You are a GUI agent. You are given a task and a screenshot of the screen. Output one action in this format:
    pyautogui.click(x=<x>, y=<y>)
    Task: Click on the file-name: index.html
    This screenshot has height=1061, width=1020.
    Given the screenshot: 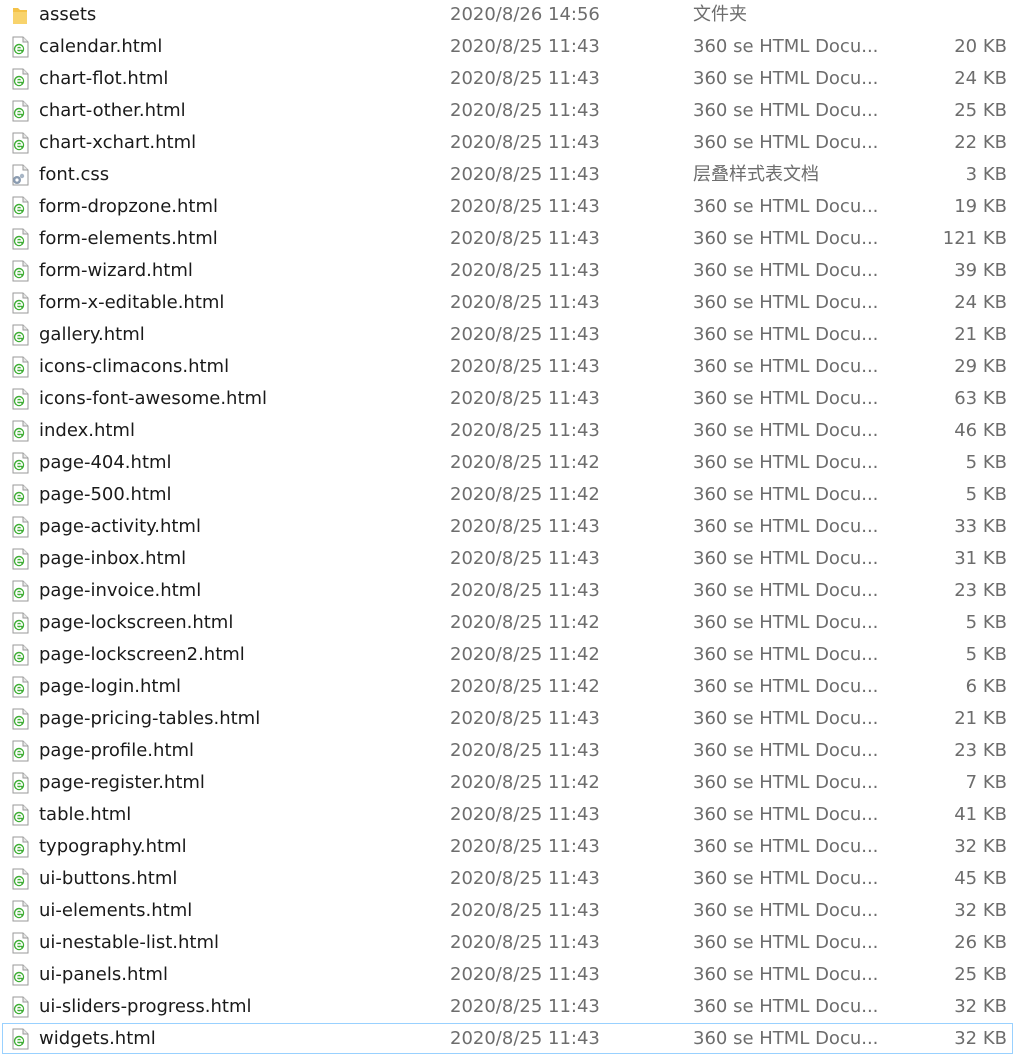 What is the action you would take?
    pyautogui.click(x=87, y=431)
    